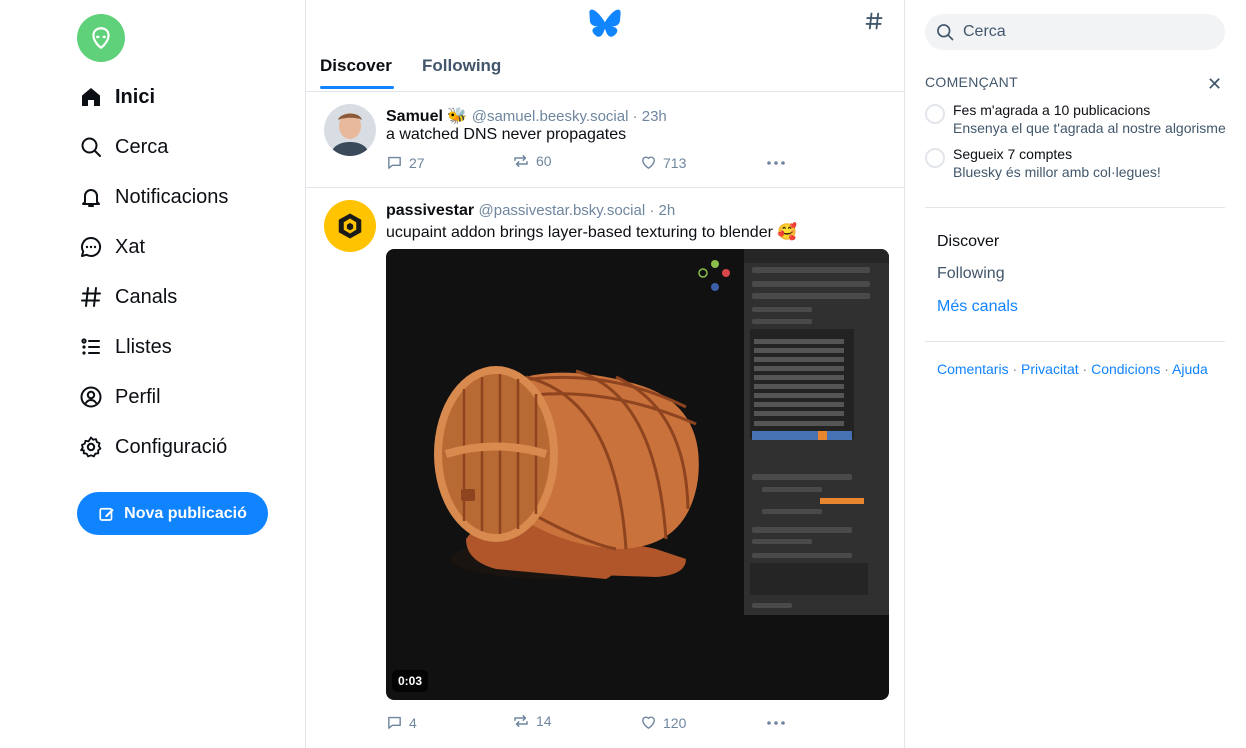 The width and height of the screenshot is (1246, 748). What do you see at coordinates (410, 681) in the screenshot?
I see `video-timestamp: 0:03` at bounding box center [410, 681].